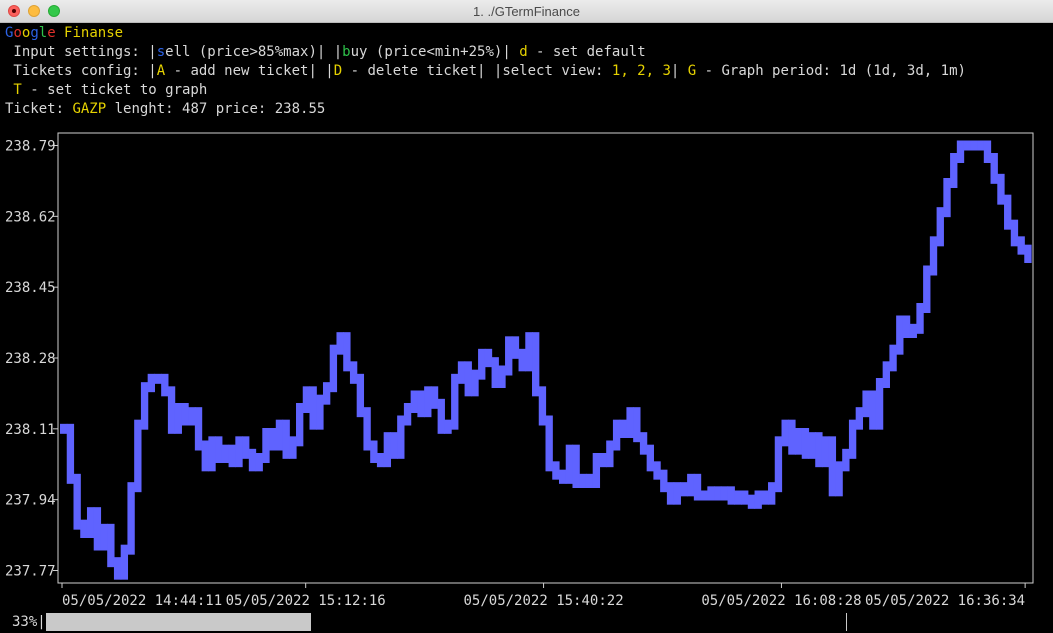 The width and height of the screenshot is (1053, 633). Describe the element at coordinates (338, 71) in the screenshot. I see `delete-ticket-hotkey: D` at that location.